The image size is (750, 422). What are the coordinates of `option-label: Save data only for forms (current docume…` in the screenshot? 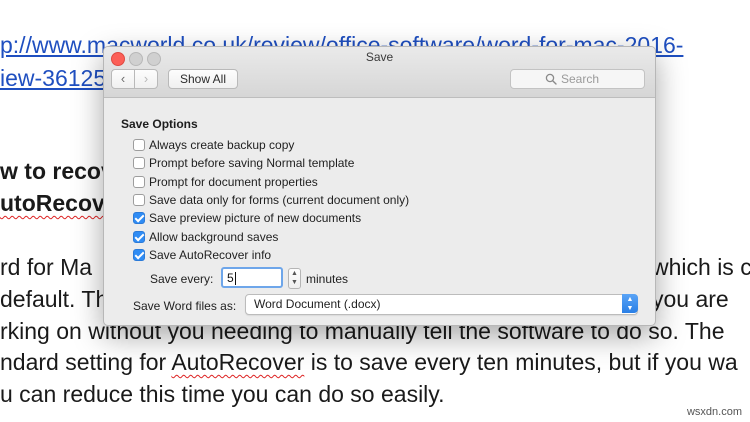 It's located at (279, 200).